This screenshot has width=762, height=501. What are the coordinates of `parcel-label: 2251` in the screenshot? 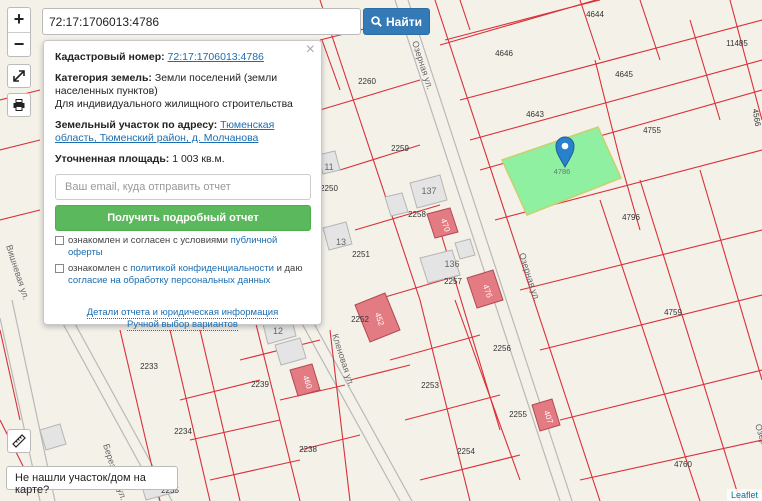 It's located at (361, 254).